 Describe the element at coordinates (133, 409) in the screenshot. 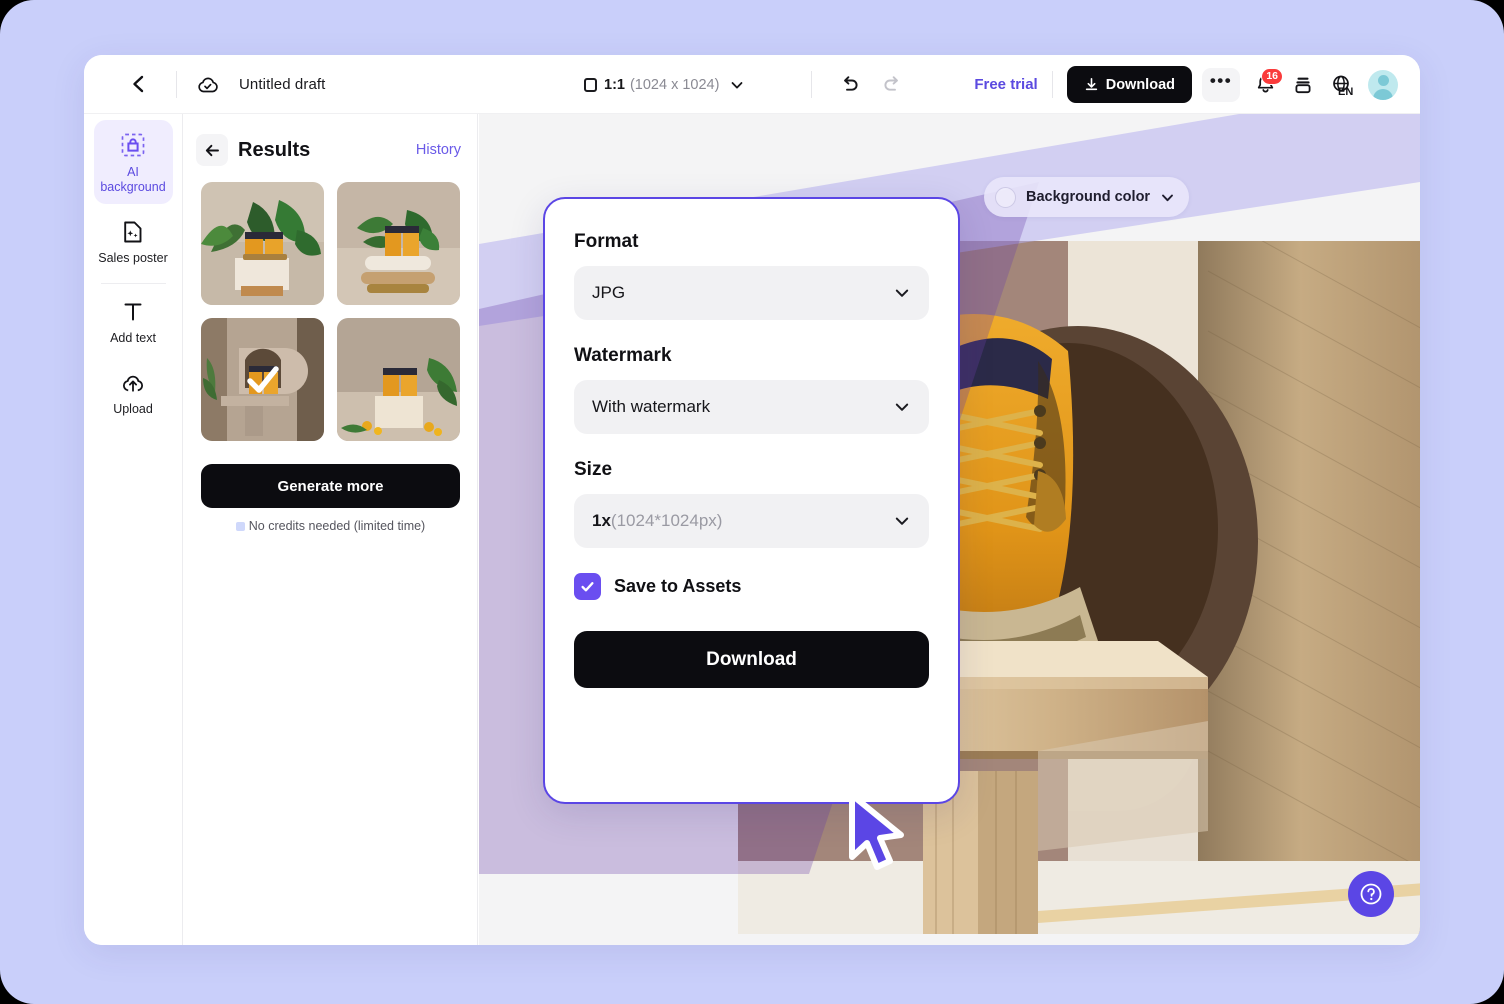

I see `sidebar-item-label: Upload` at that location.